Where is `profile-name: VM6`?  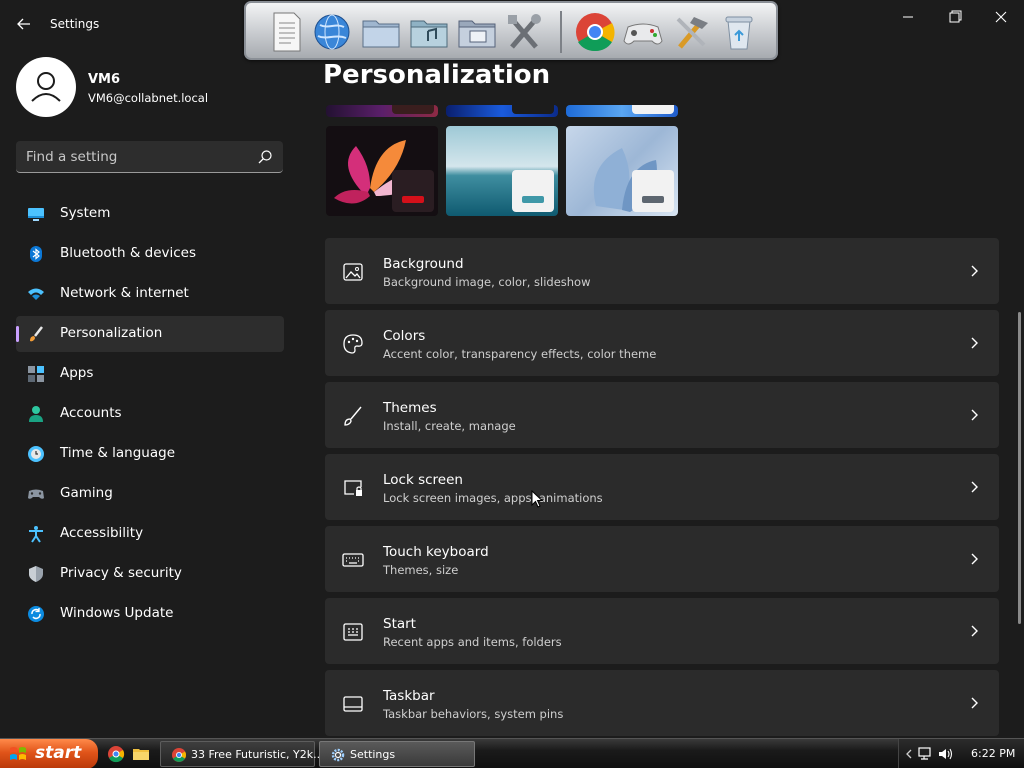 profile-name: VM6 is located at coordinates (104, 79).